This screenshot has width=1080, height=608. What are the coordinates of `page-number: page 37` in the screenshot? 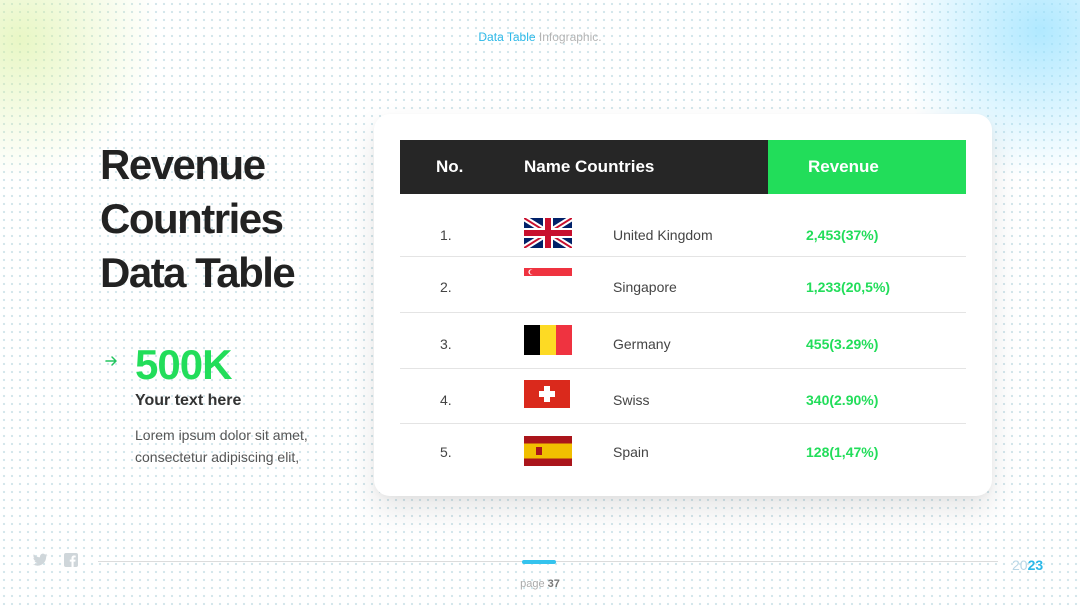 It's located at (540, 584).